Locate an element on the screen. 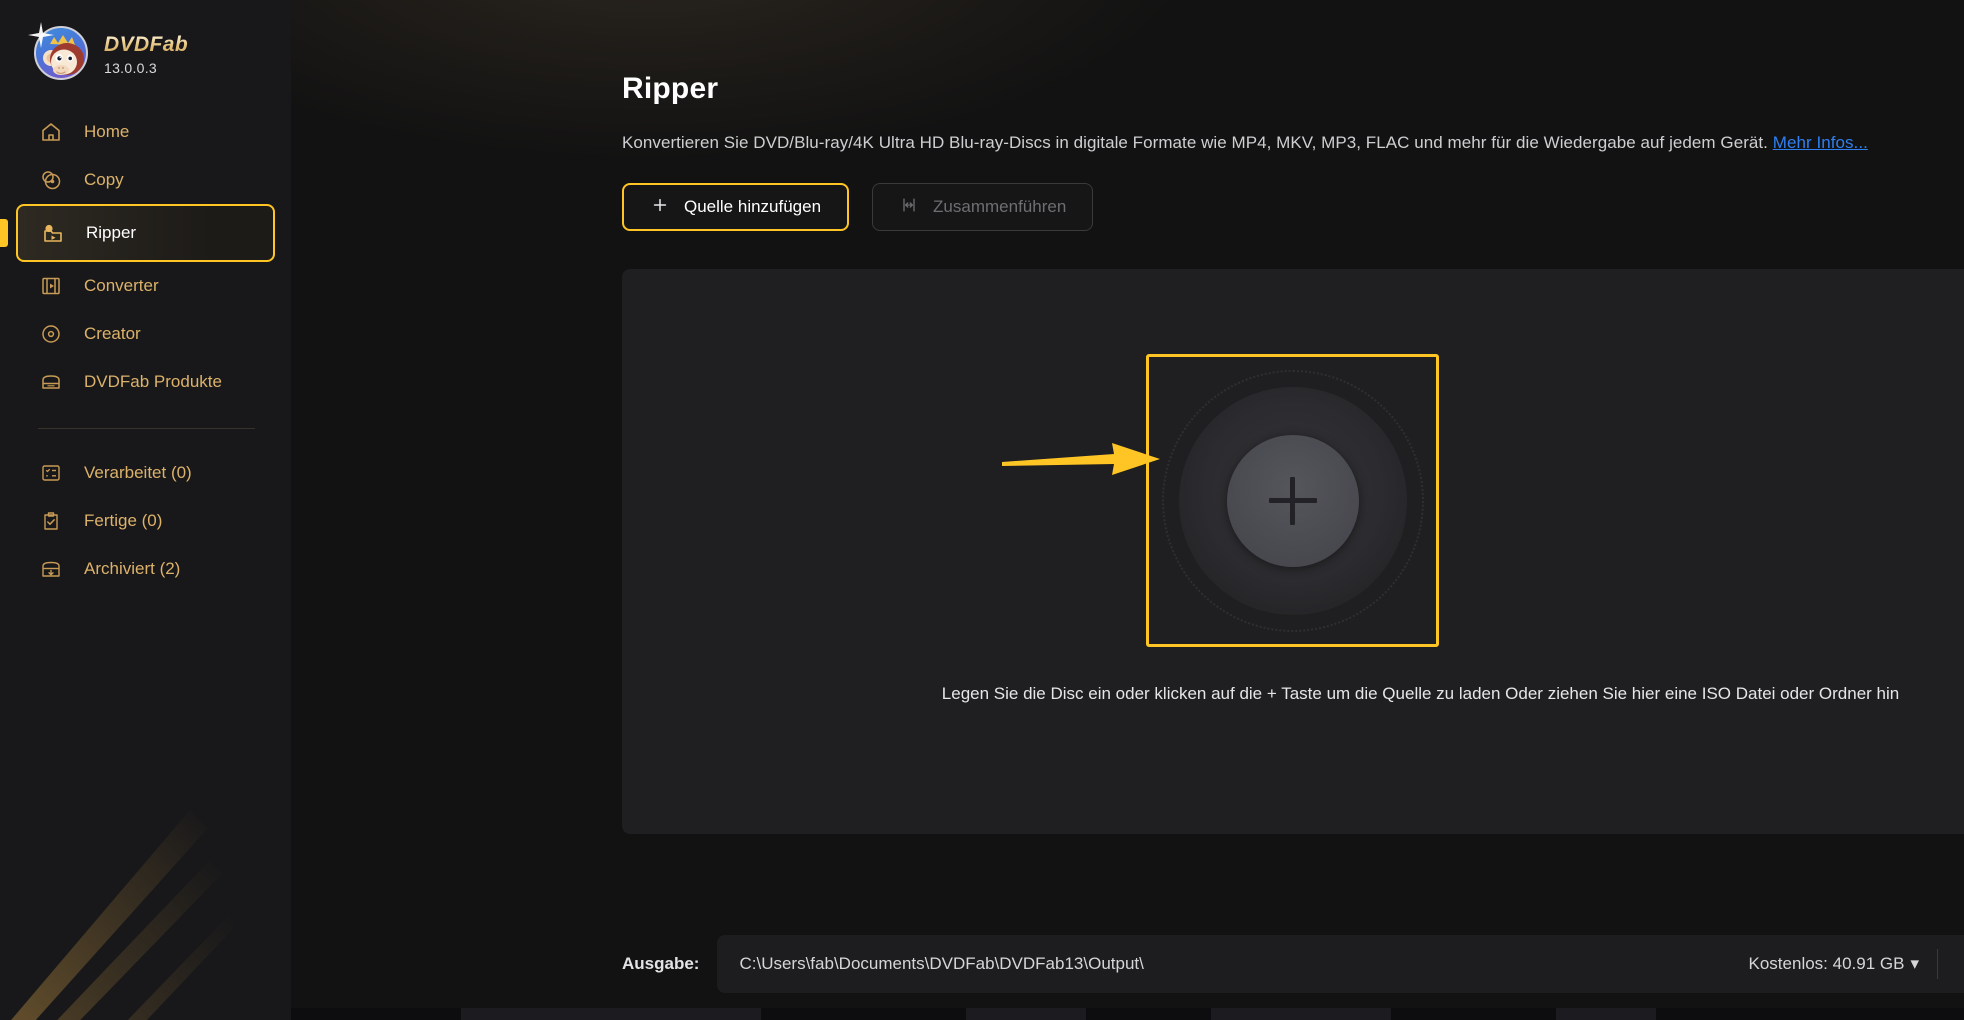 This screenshot has width=1964, height=1020. page-title: Ripper is located at coordinates (670, 88).